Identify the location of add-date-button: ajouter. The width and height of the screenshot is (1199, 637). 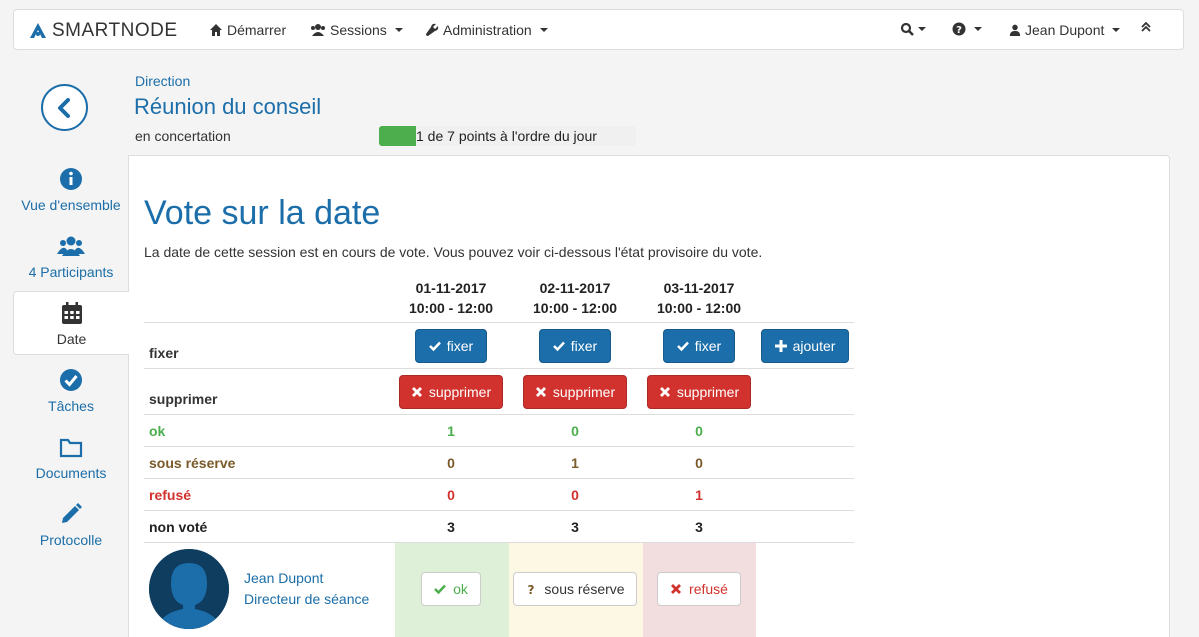
(805, 346).